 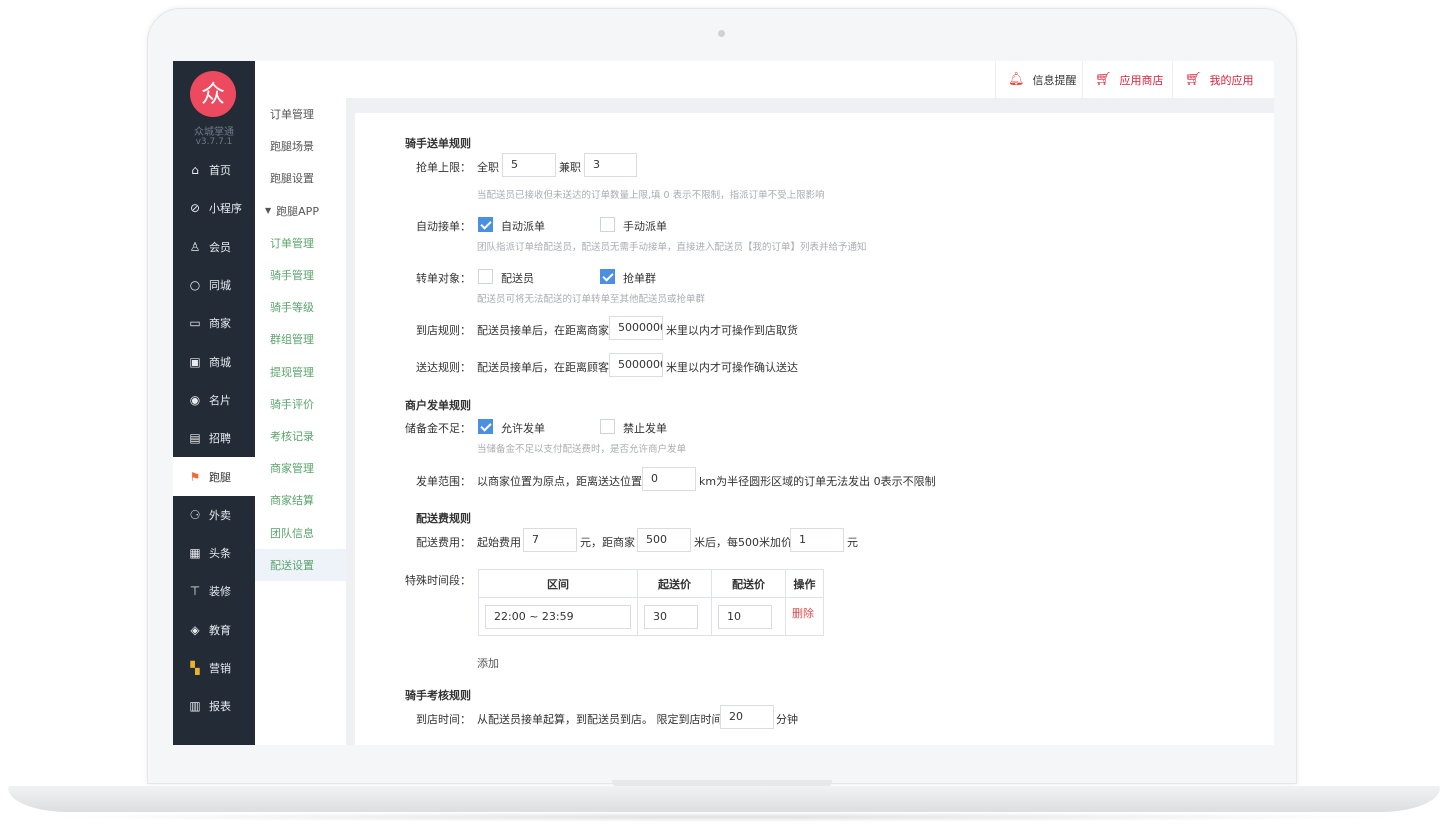 I want to click on auto-dispatch-checkbox, so click(x=485, y=224).